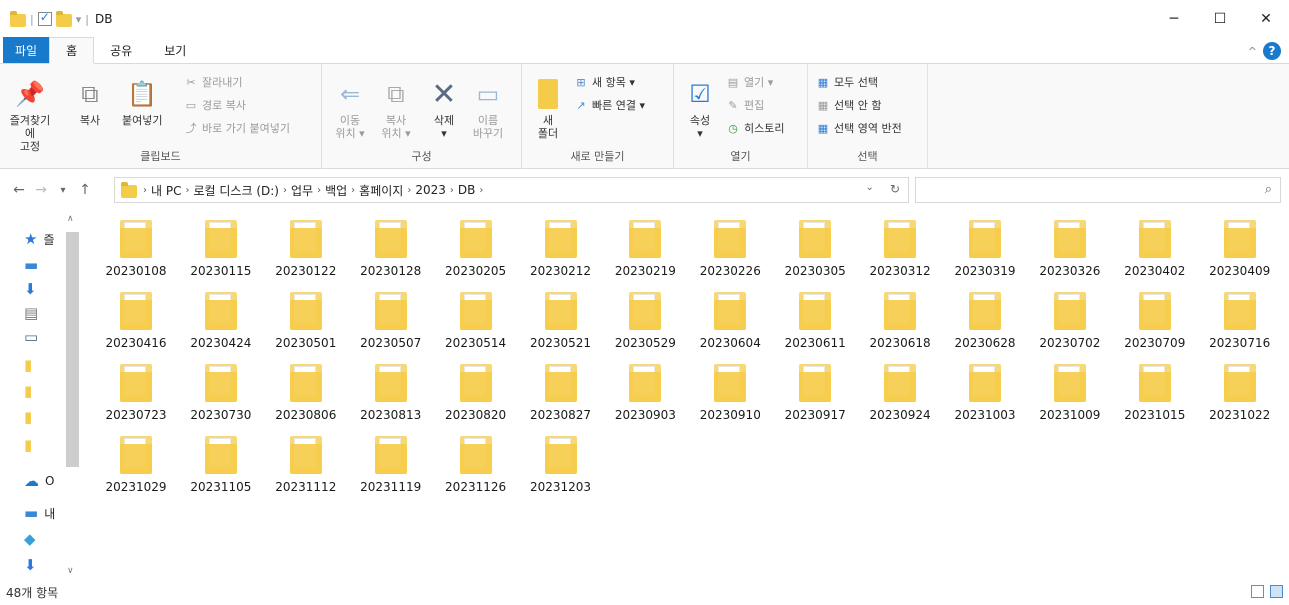 This screenshot has height=605, width=1289. What do you see at coordinates (63, 190) in the screenshot?
I see `recent-locations-icon: ▾` at bounding box center [63, 190].